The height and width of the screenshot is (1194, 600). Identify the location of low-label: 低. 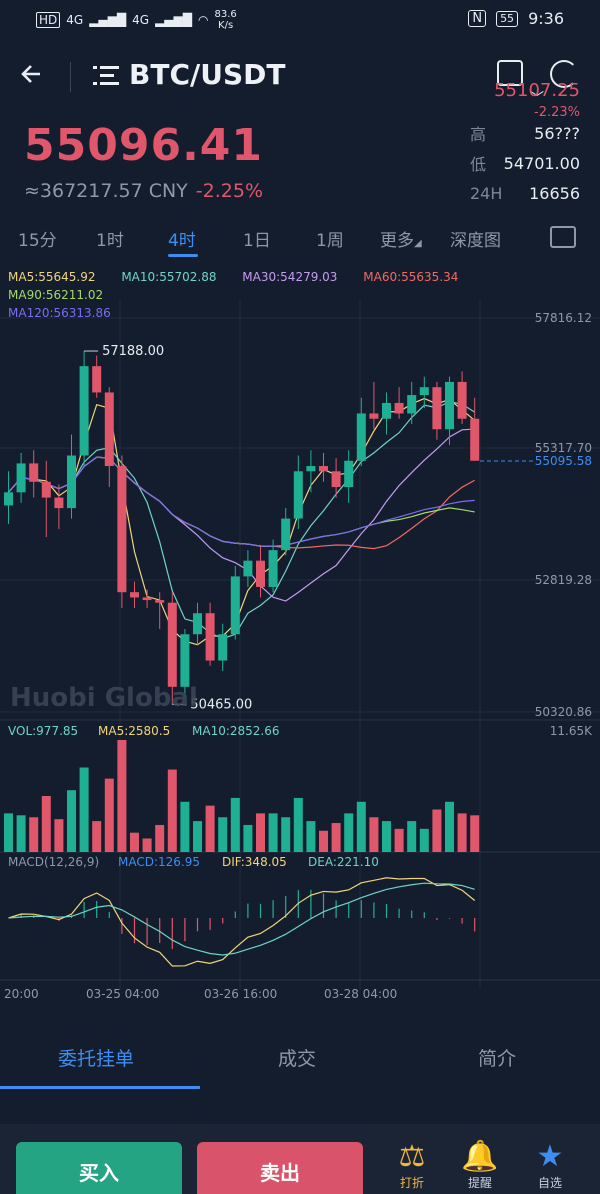
(478, 164).